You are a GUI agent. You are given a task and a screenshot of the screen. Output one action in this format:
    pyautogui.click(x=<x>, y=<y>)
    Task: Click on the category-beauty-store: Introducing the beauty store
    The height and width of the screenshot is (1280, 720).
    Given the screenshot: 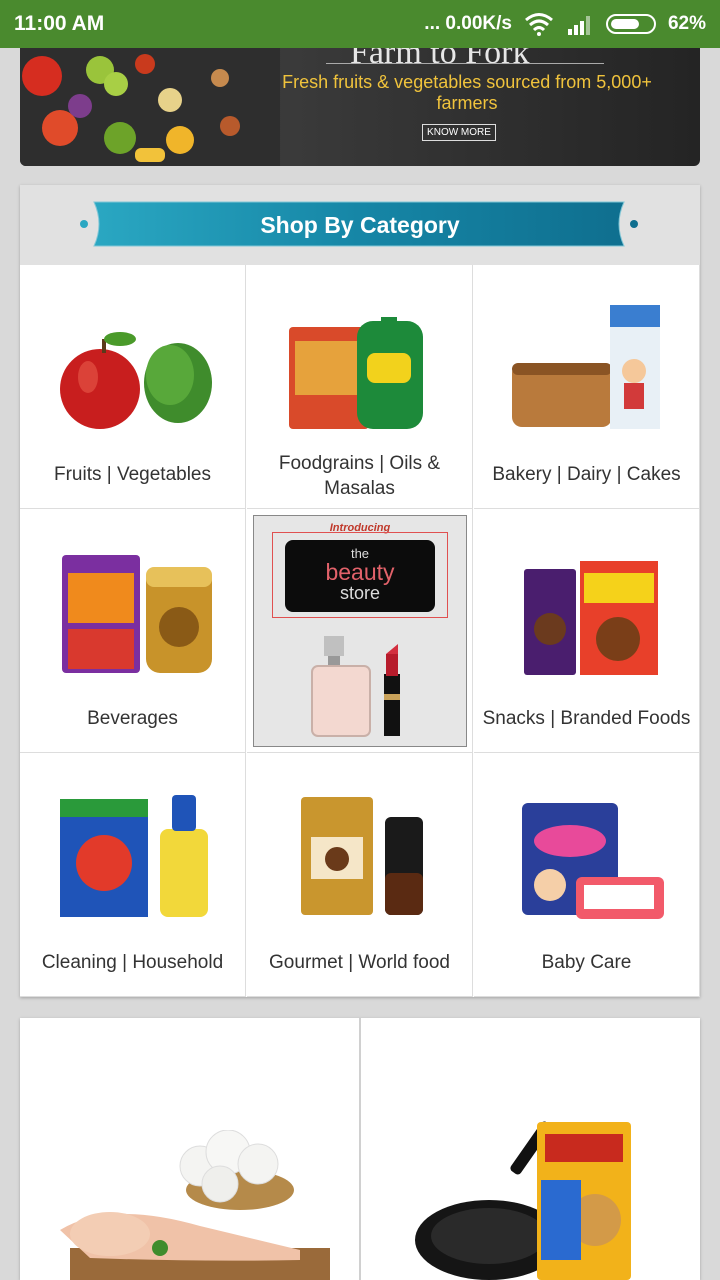 What is the action you would take?
    pyautogui.click(x=360, y=631)
    